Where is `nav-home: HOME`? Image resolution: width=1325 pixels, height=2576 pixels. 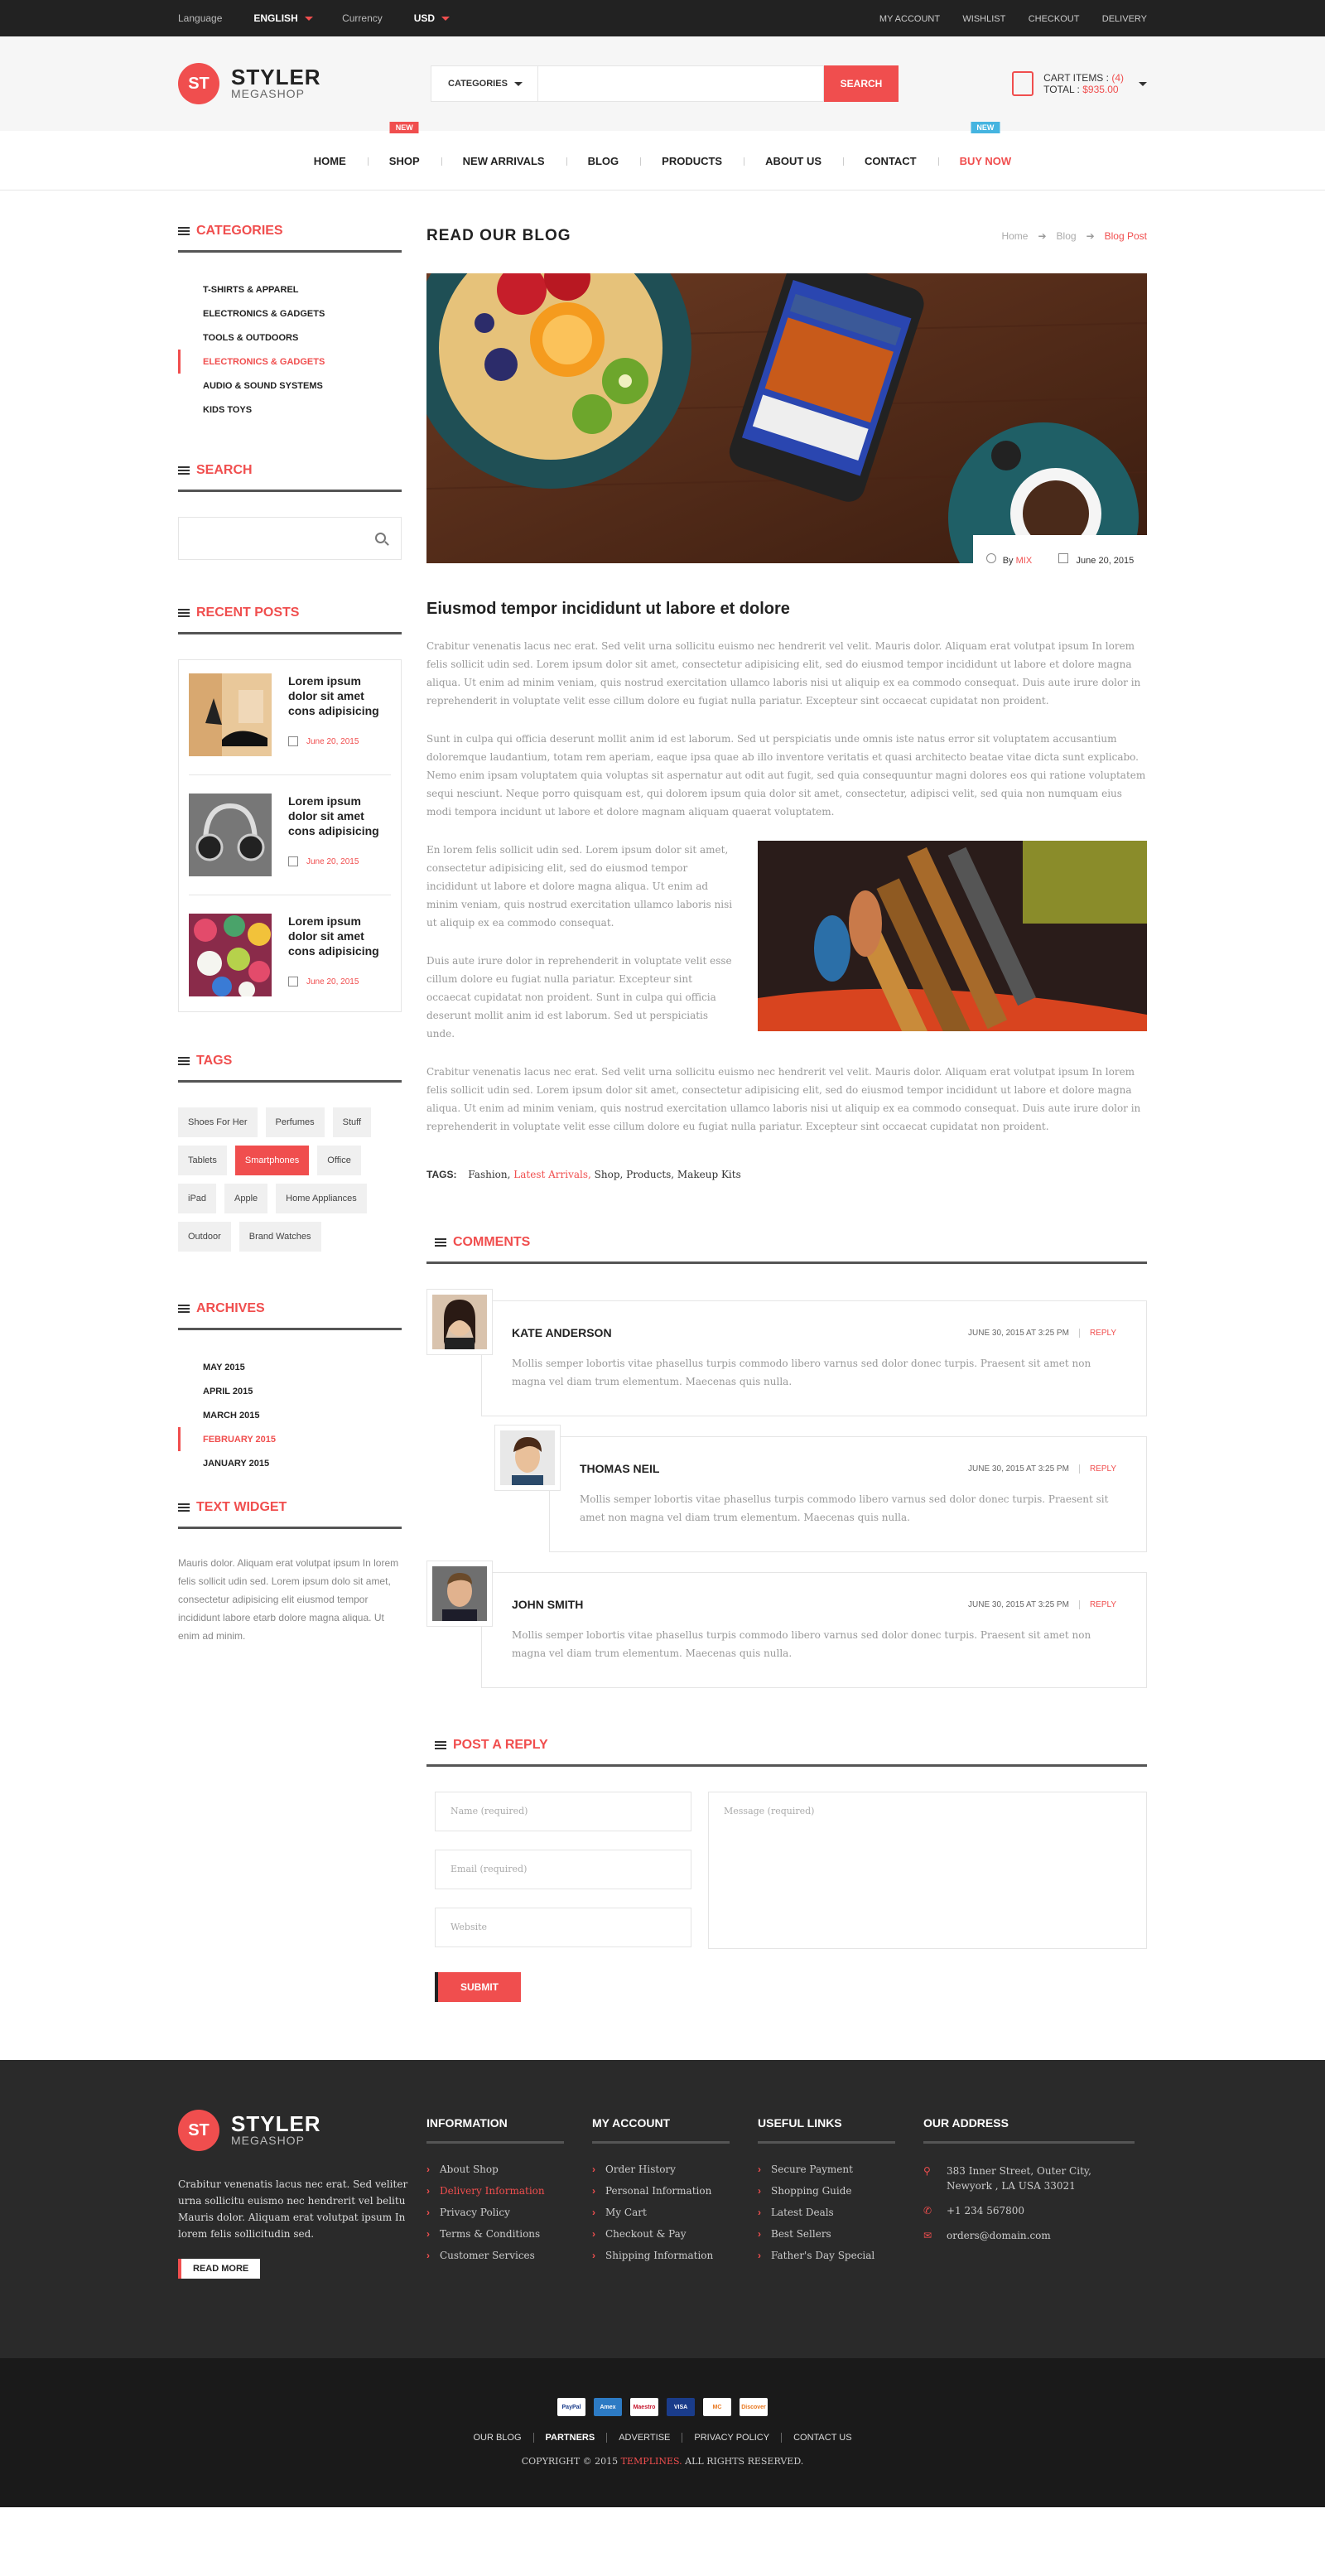
nav-home: HOME is located at coordinates (330, 161).